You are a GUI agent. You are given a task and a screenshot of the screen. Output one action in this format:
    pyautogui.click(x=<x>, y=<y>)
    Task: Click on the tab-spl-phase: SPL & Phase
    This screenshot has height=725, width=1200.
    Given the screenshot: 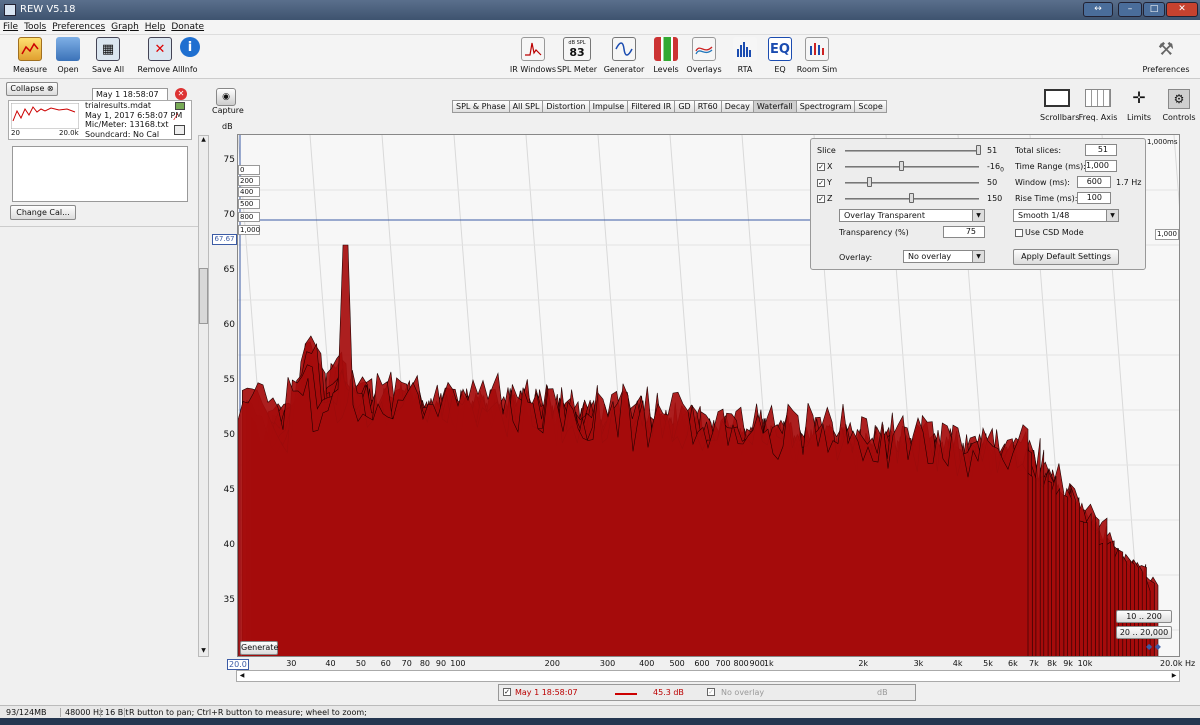 What is the action you would take?
    pyautogui.click(x=481, y=106)
    